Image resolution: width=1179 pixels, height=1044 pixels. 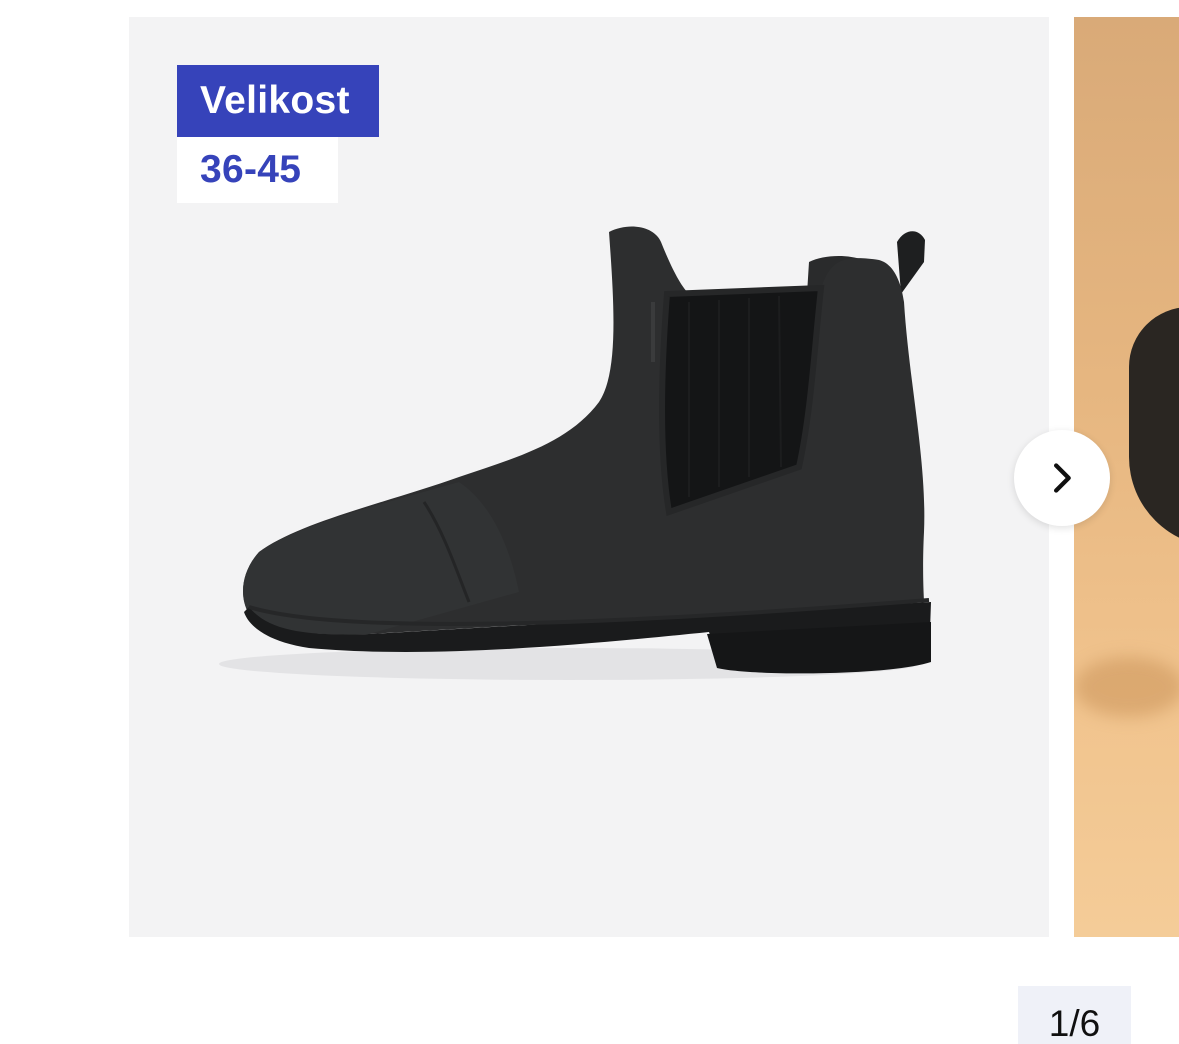 What do you see at coordinates (278, 101) in the screenshot?
I see `size-badge-label: Velikost` at bounding box center [278, 101].